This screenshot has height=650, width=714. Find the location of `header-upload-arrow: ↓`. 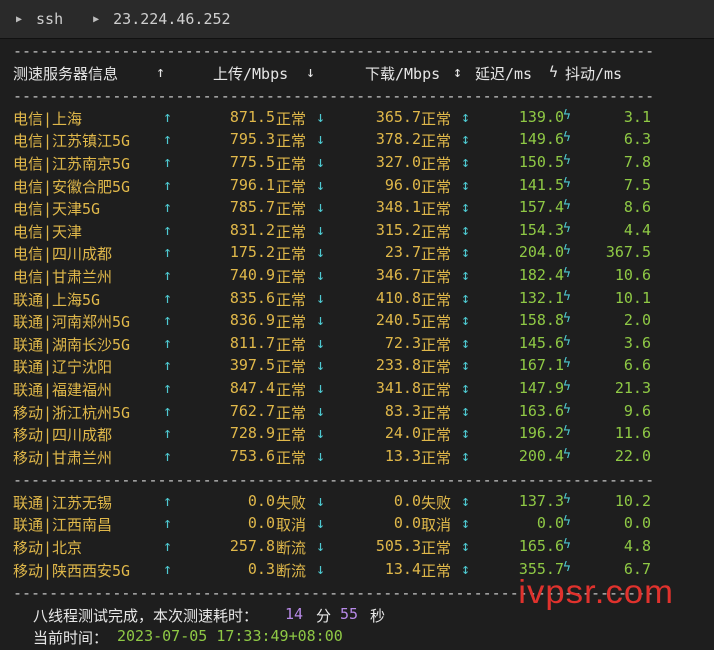

header-upload-arrow: ↓ is located at coordinates (311, 71).